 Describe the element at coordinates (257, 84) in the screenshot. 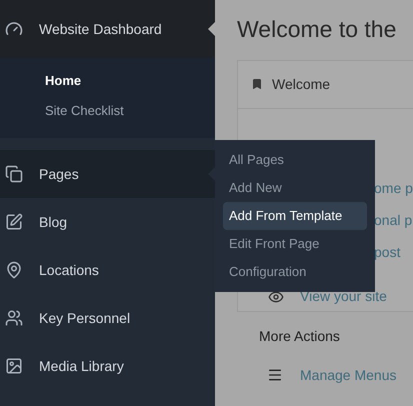

I see `bookmark-icon` at that location.